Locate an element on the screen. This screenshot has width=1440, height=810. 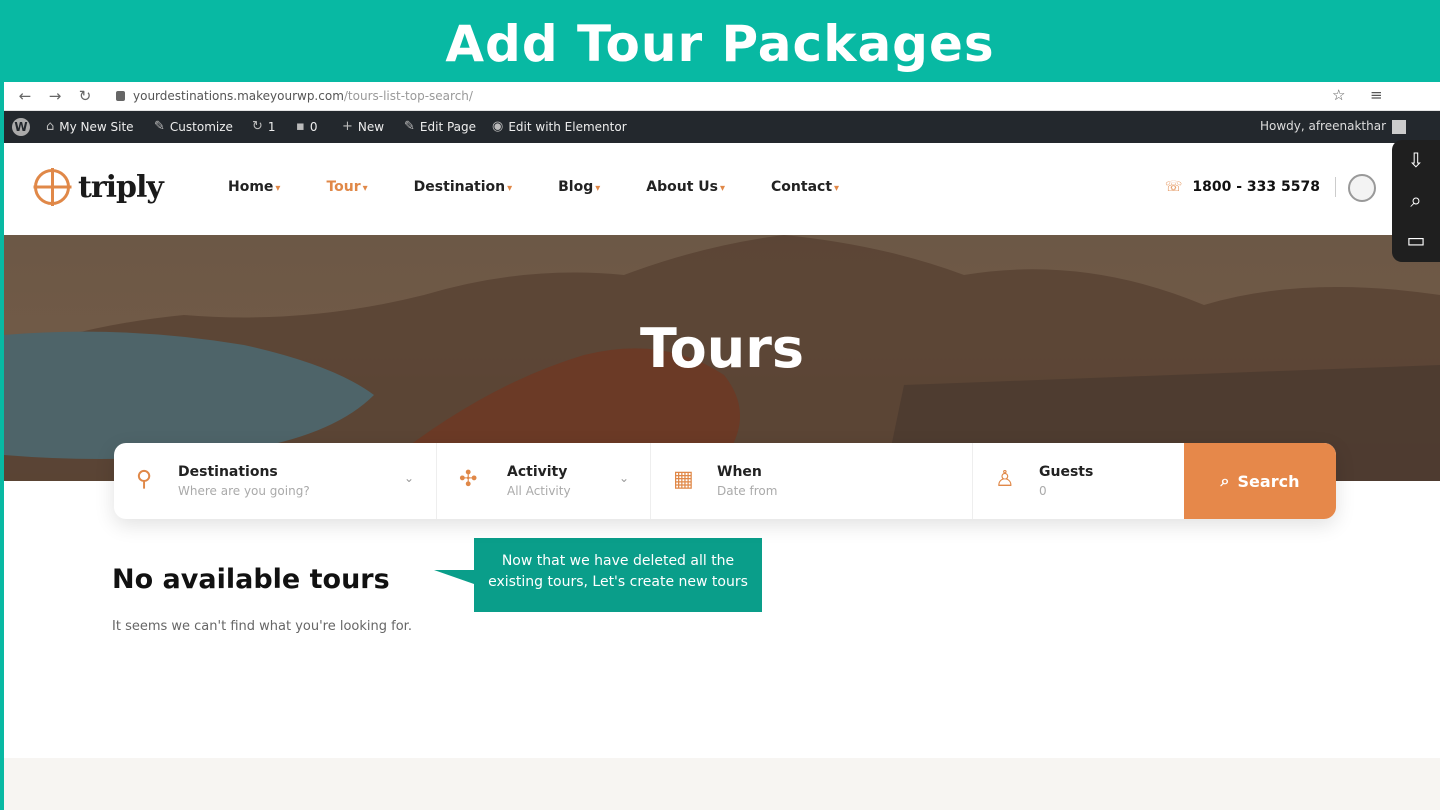
menu-item-blog: Blog ▾ is located at coordinates (579, 187).